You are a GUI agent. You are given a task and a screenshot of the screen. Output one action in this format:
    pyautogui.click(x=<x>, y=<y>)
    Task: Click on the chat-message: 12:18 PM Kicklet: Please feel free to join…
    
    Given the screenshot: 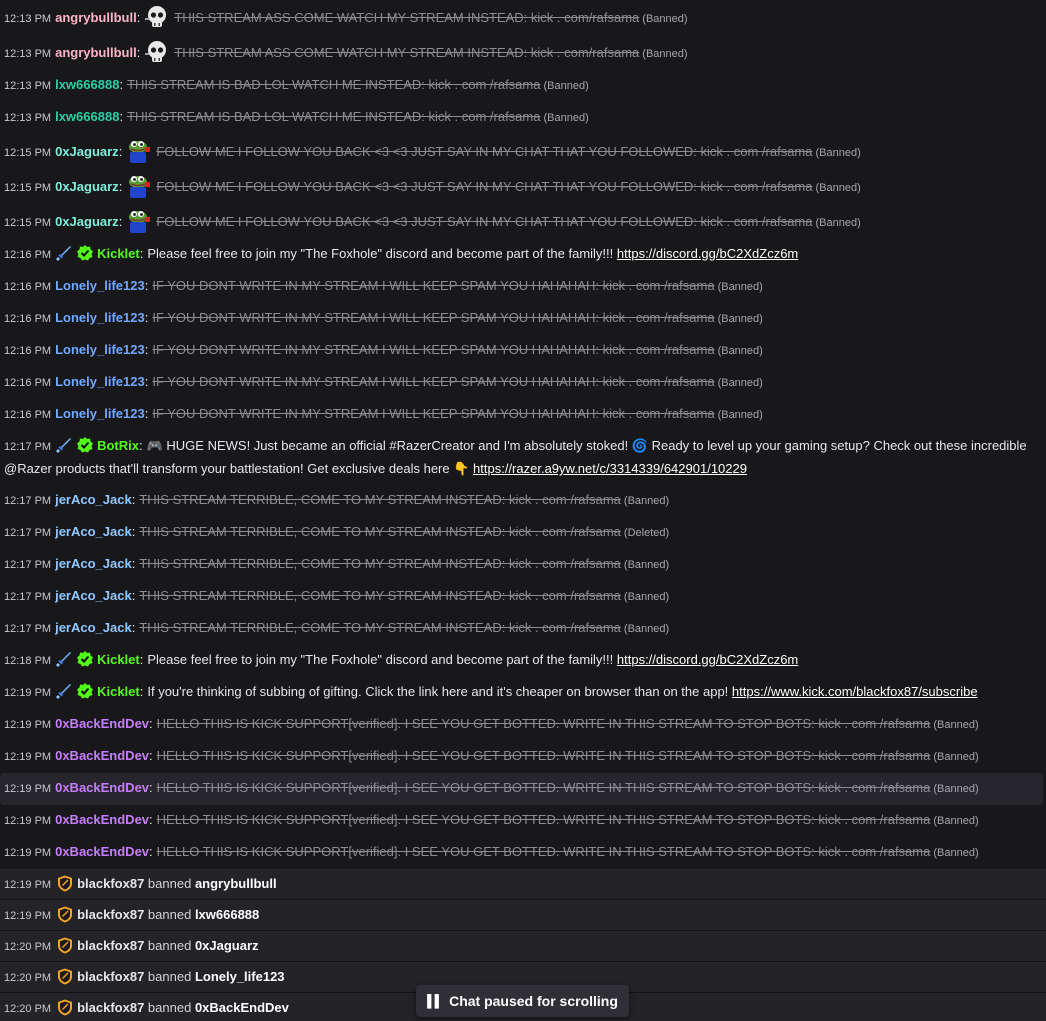 What is the action you would take?
    pyautogui.click(x=523, y=661)
    